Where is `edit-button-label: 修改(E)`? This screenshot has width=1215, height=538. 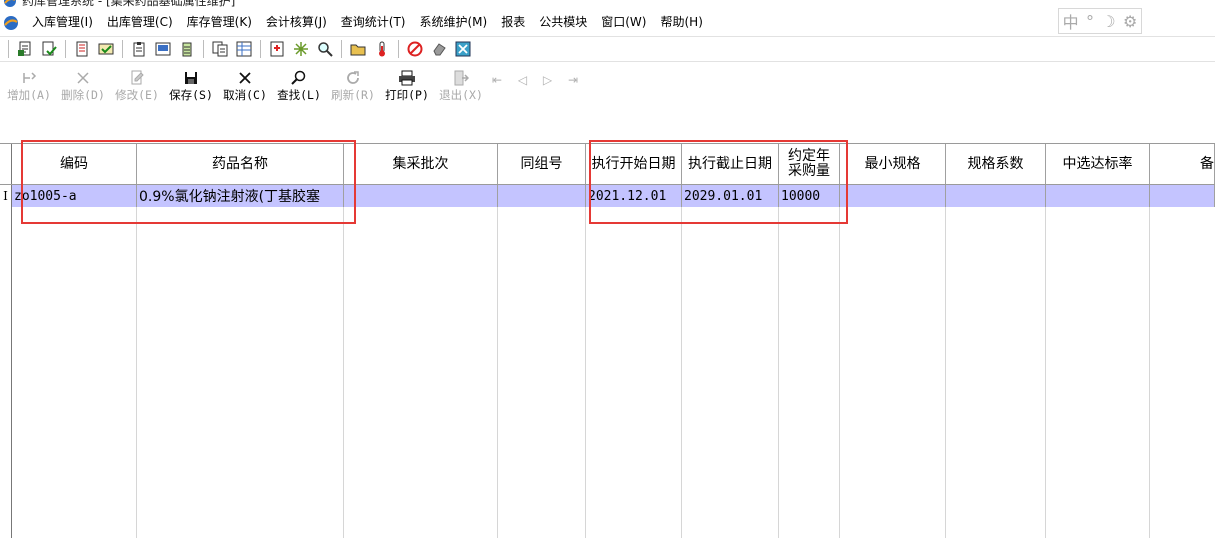 edit-button-label: 修改(E) is located at coordinates (137, 95).